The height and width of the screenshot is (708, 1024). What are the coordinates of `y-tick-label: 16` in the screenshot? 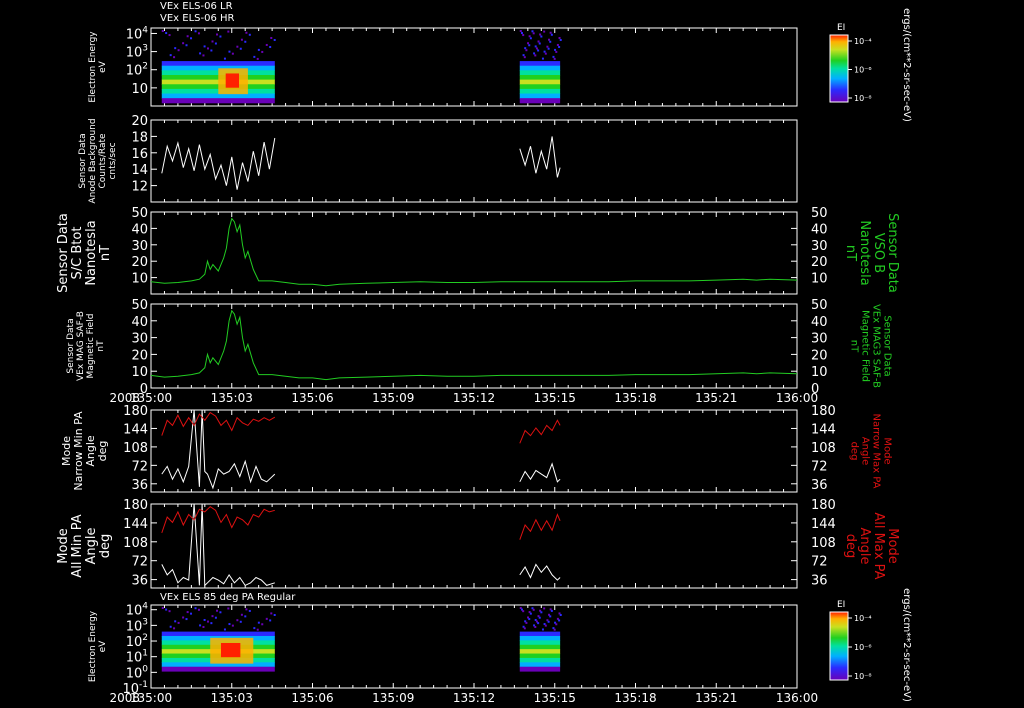 It's located at (139, 154).